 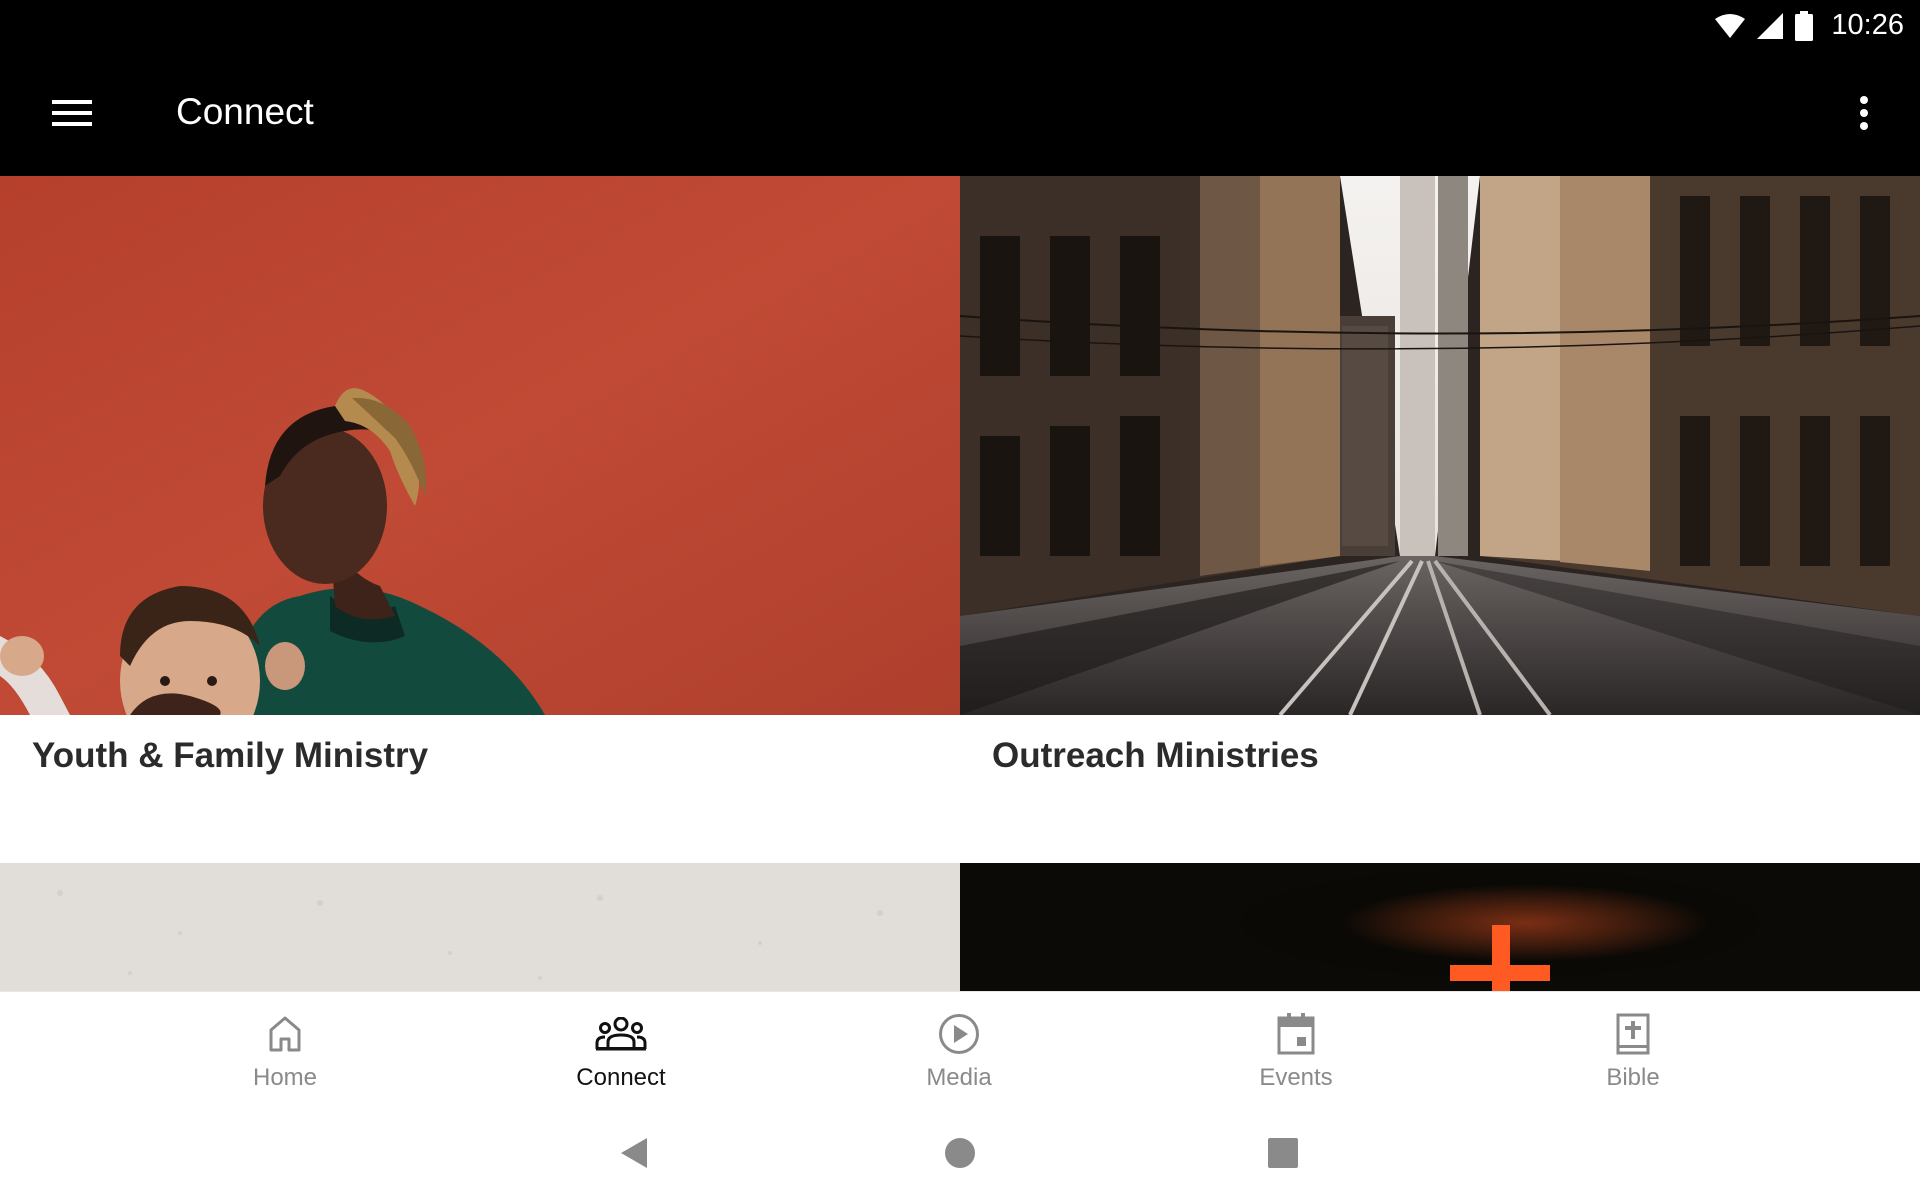 I want to click on status-bar: 10:26, so click(x=960, y=25).